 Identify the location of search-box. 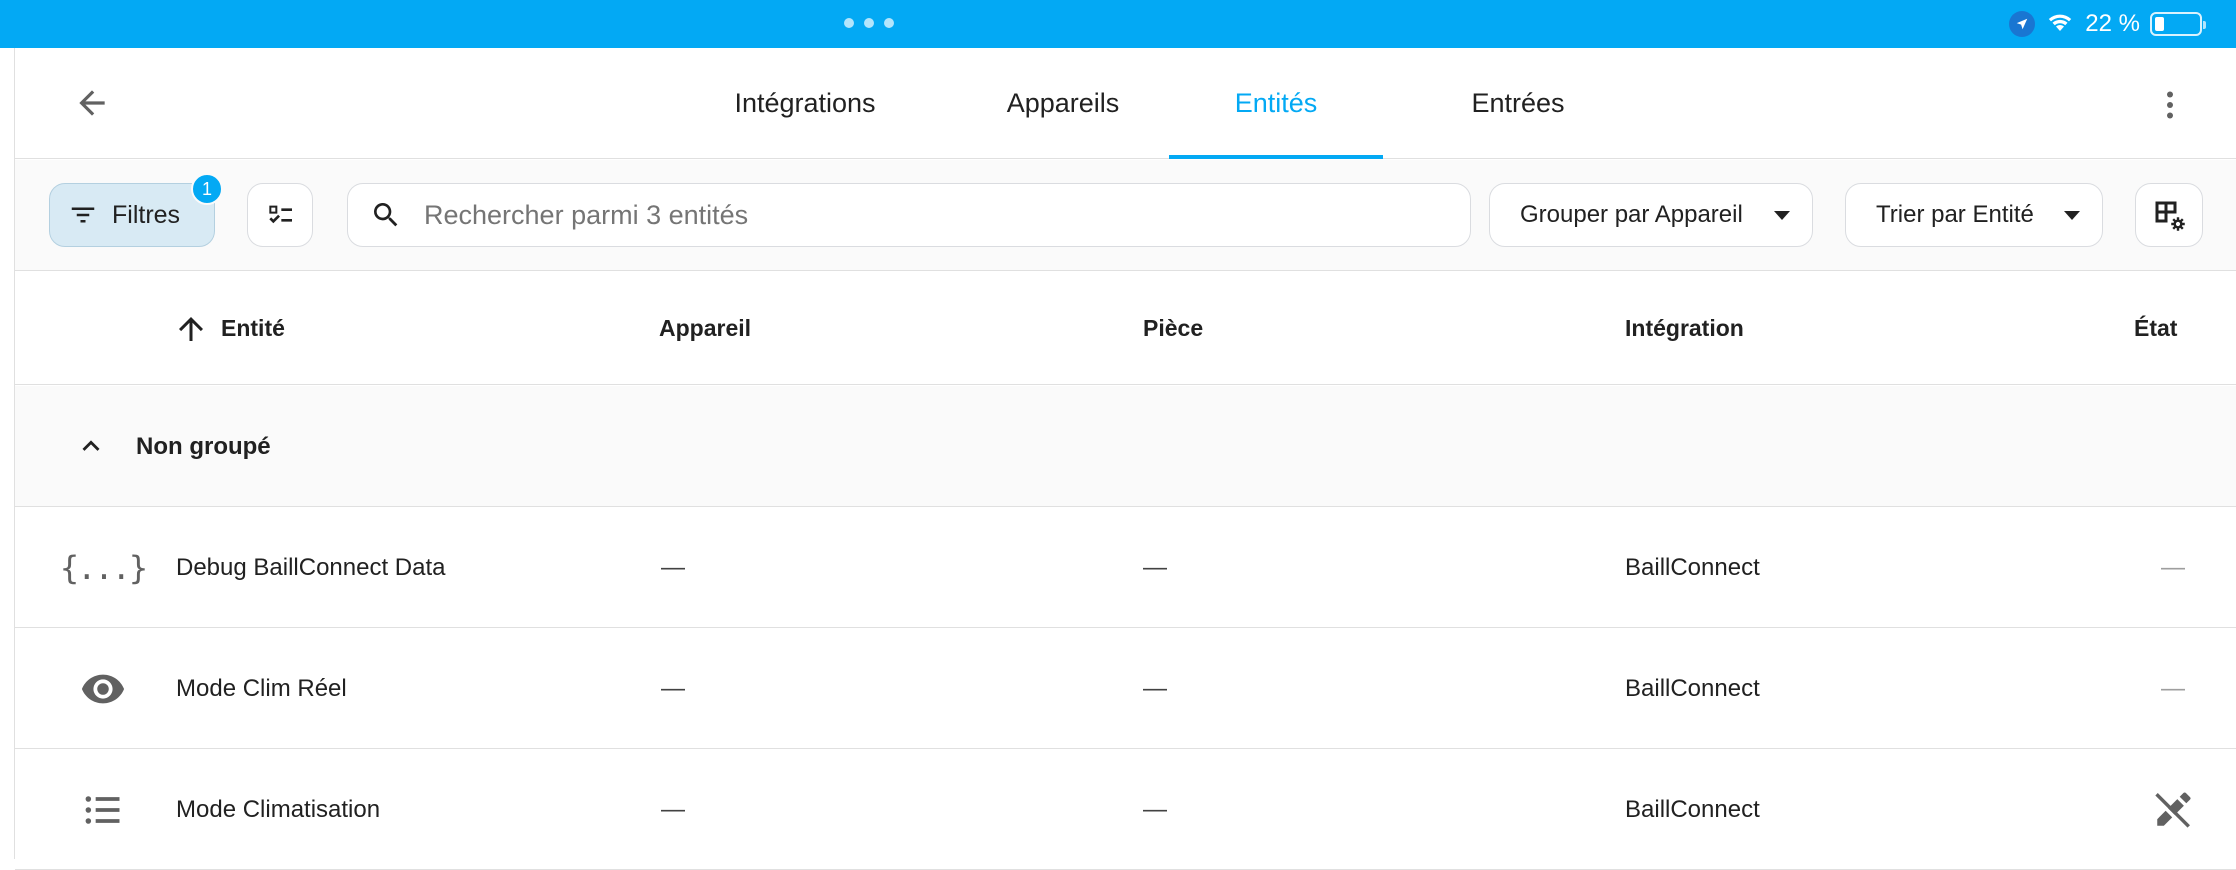
(909, 215).